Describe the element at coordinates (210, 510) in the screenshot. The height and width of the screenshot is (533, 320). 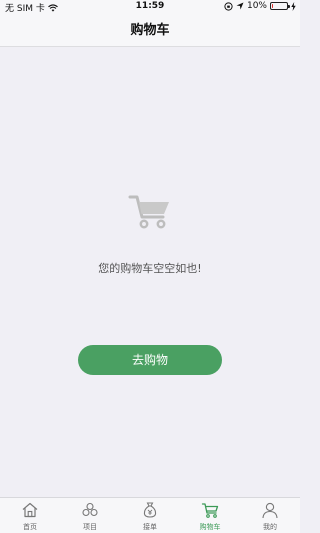
I see `cart-icon` at that location.